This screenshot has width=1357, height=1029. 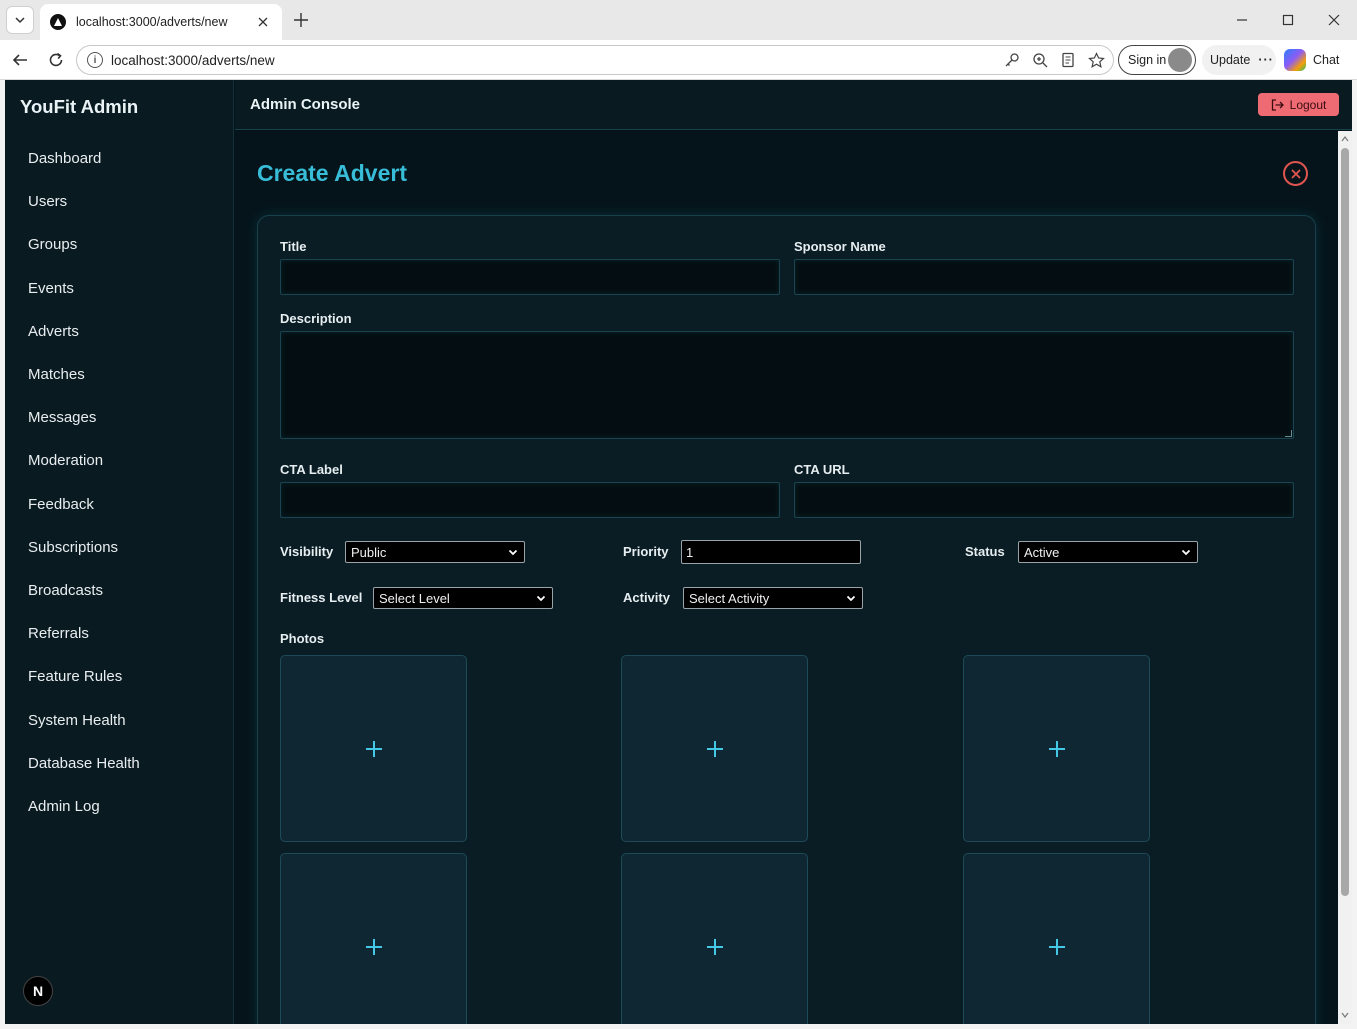 What do you see at coordinates (1266, 60) in the screenshot?
I see `more-icon: ···` at bounding box center [1266, 60].